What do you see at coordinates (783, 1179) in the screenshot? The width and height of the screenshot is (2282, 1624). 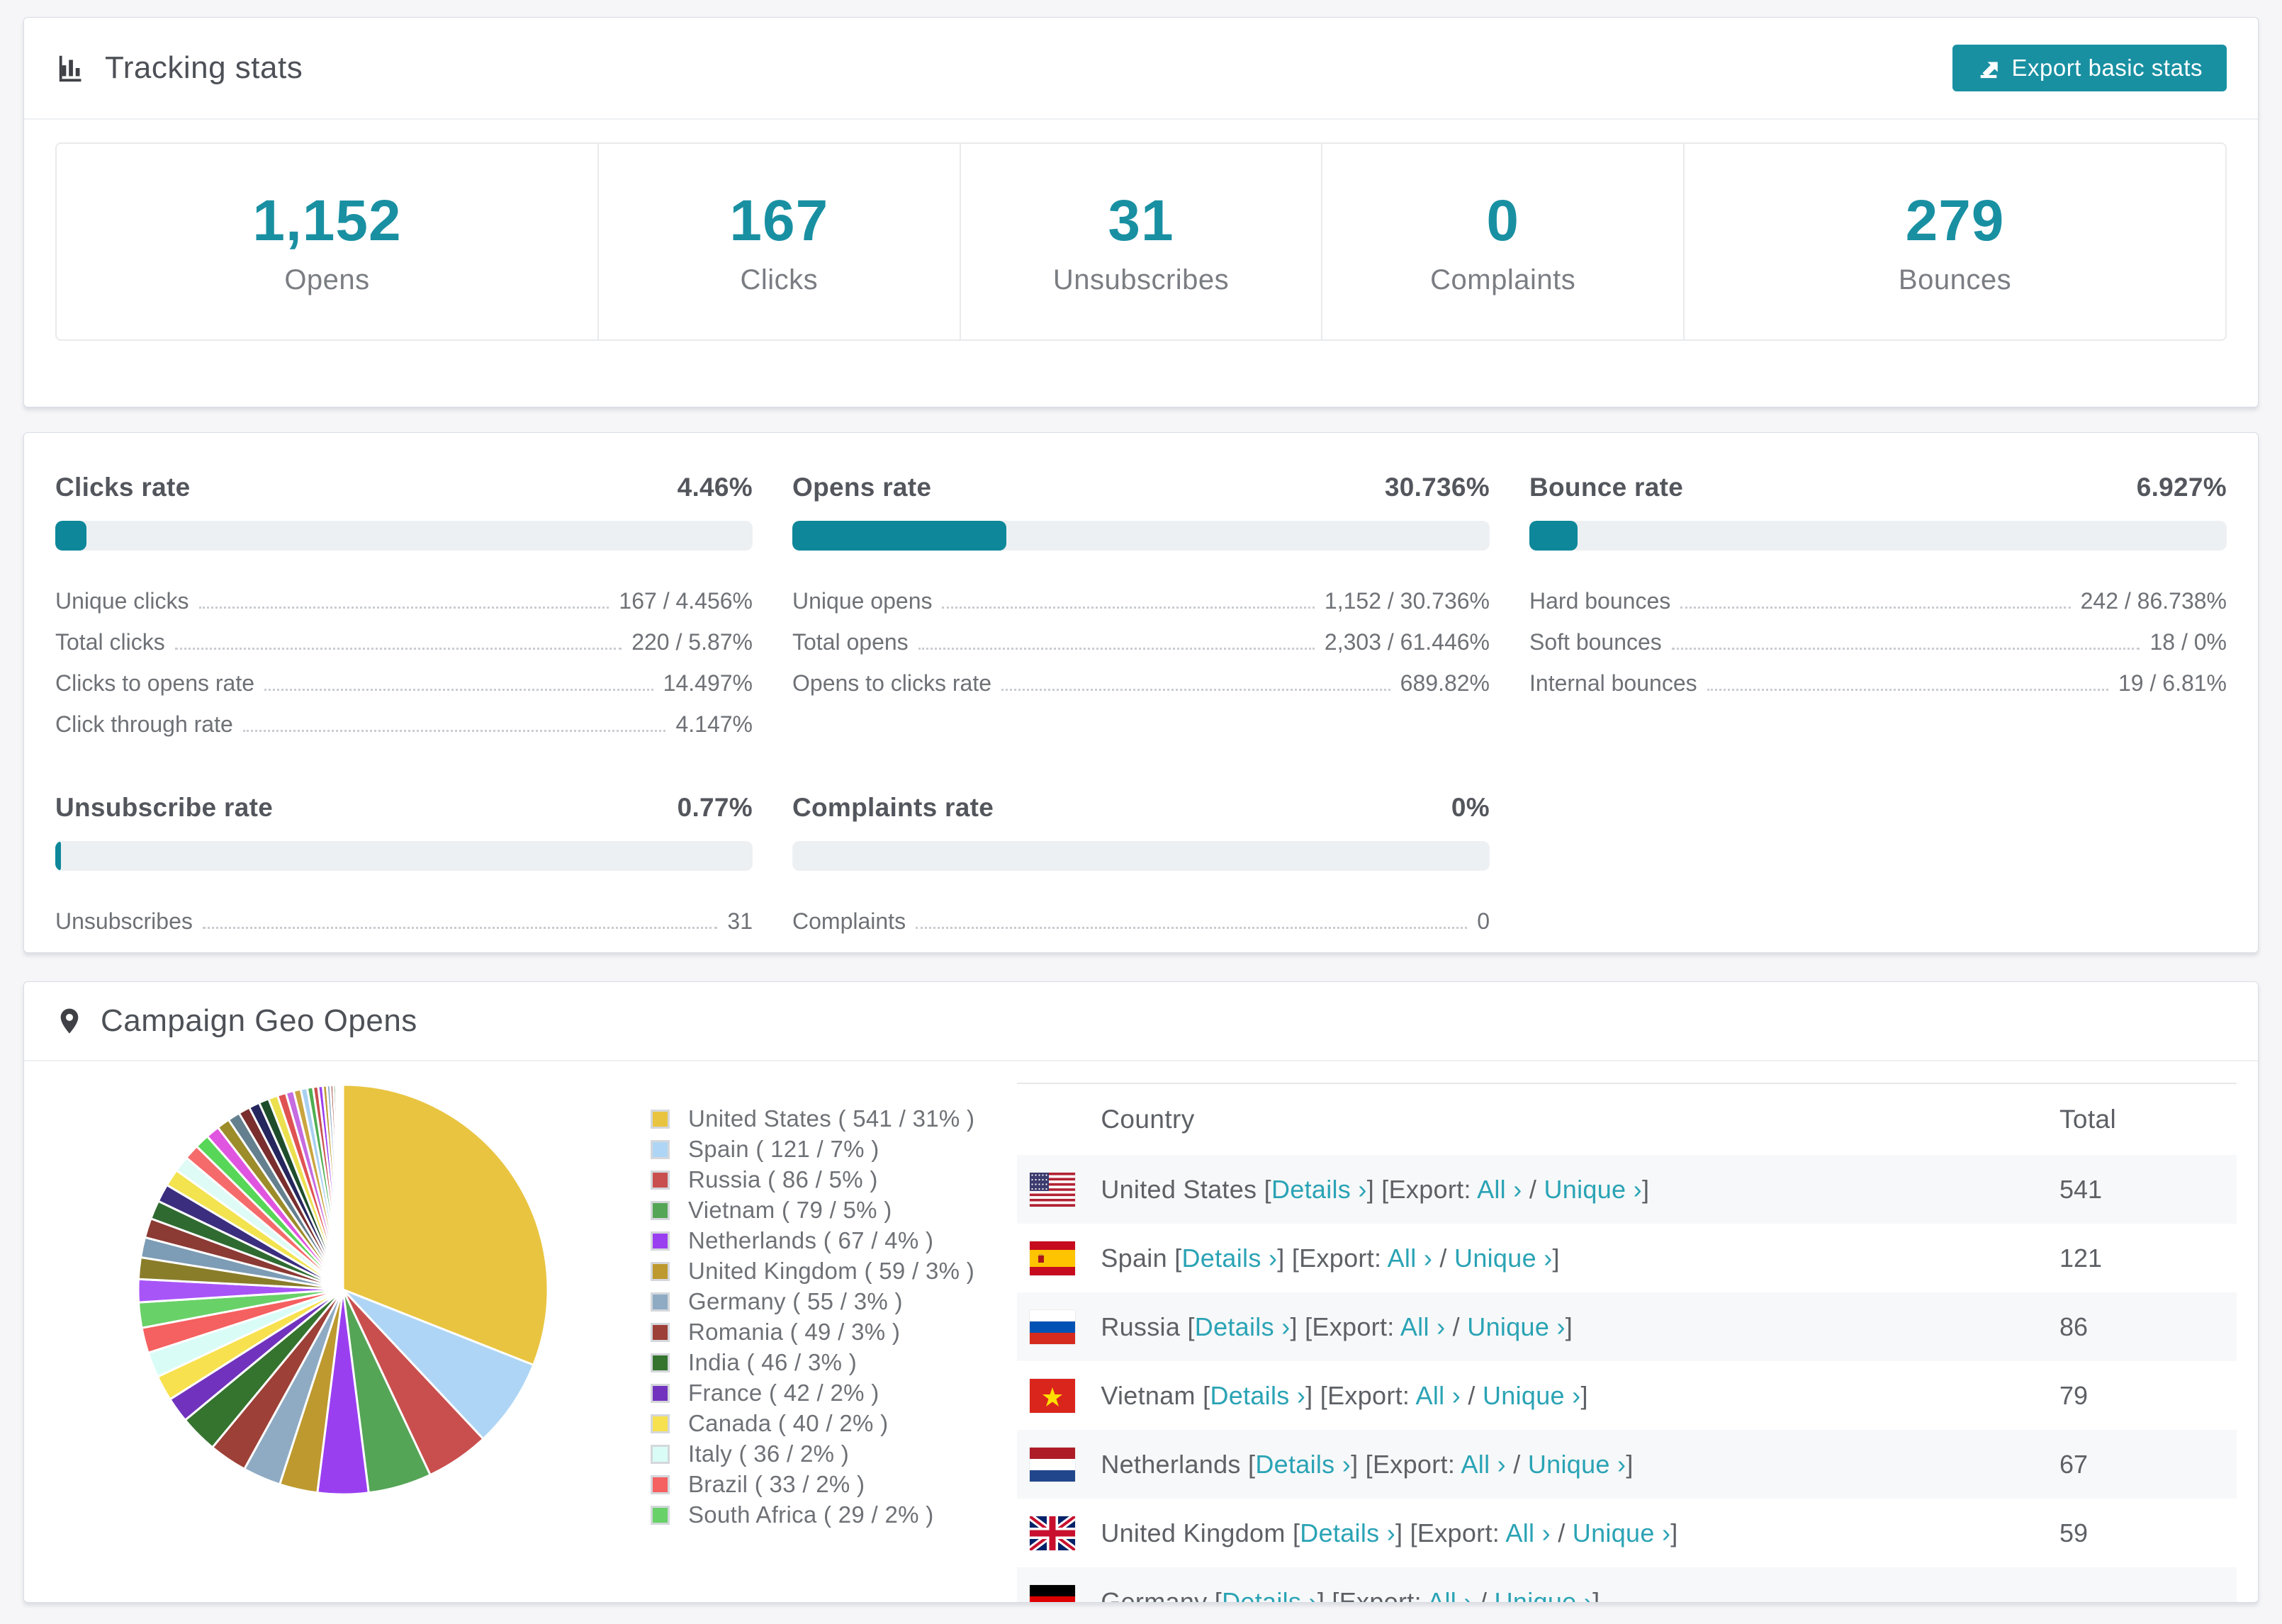 I see `legend-label: Russia ( 86 / 5% )` at bounding box center [783, 1179].